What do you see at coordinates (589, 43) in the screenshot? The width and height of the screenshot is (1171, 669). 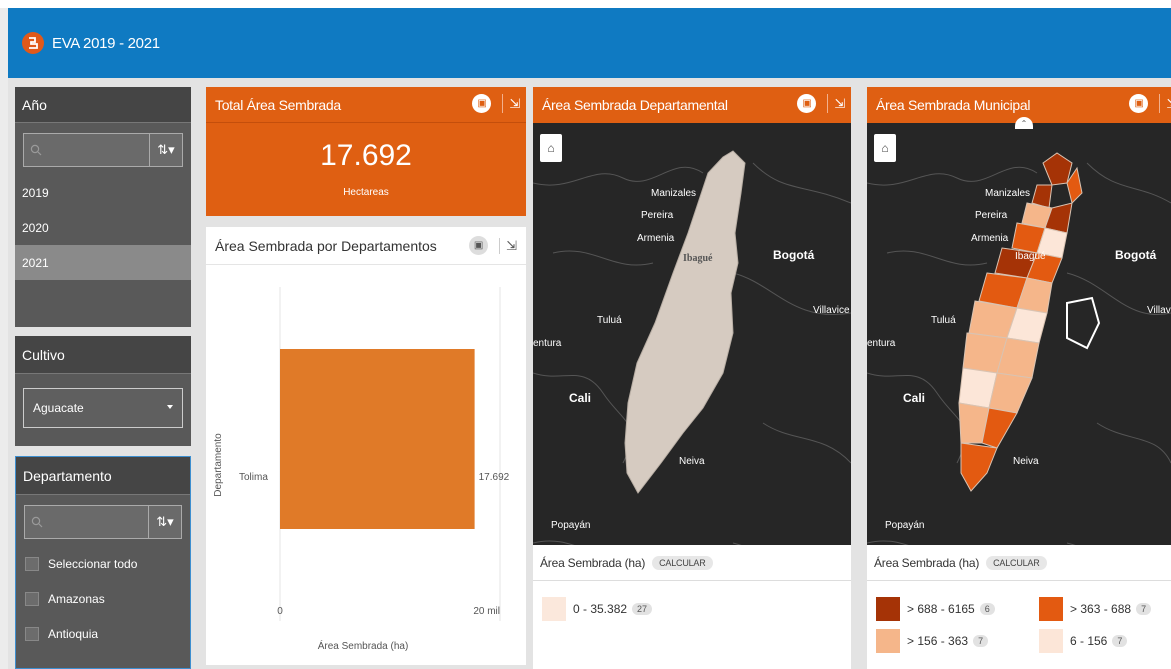 I see `app-header: EVA 2019 - 2021` at bounding box center [589, 43].